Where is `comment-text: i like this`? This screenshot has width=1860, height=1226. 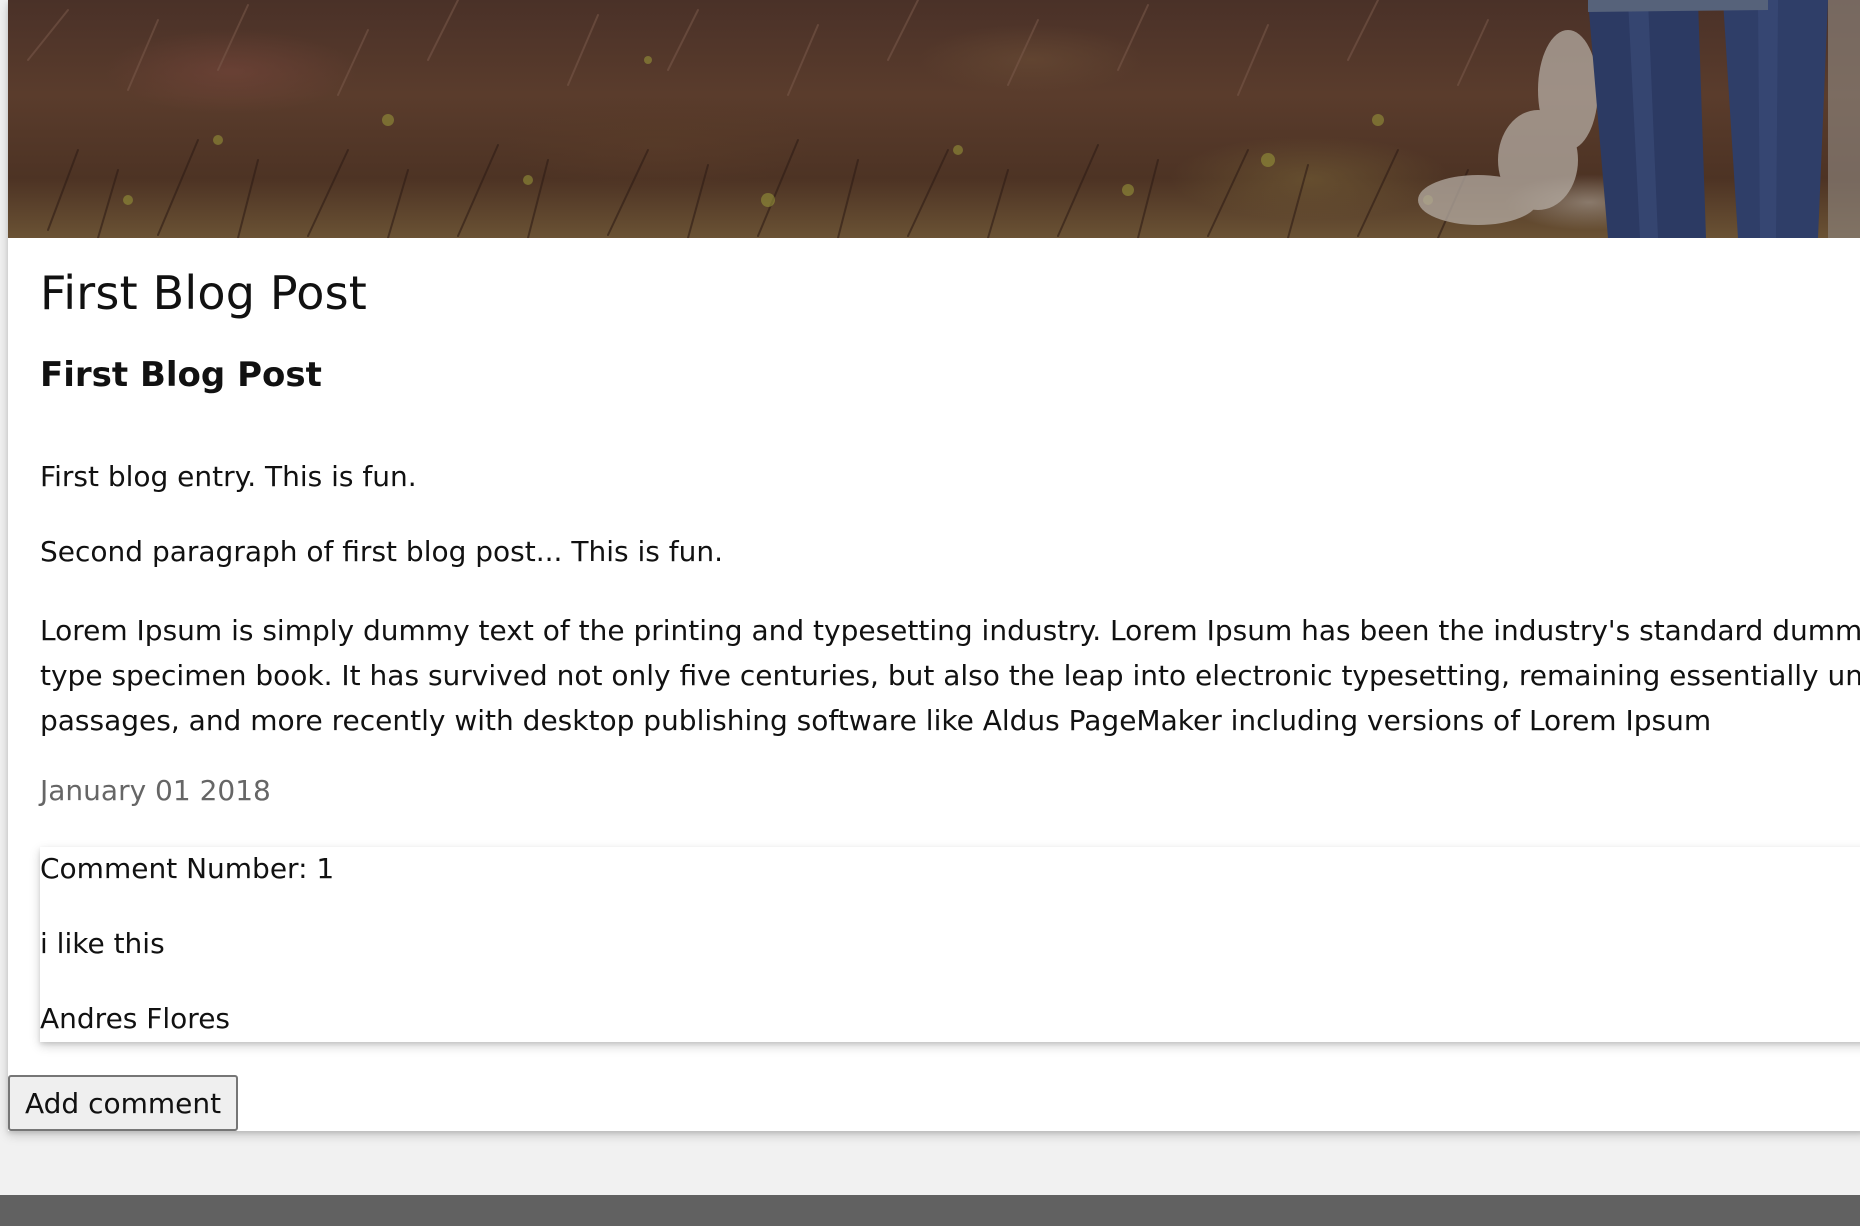 comment-text: i like this is located at coordinates (102, 943).